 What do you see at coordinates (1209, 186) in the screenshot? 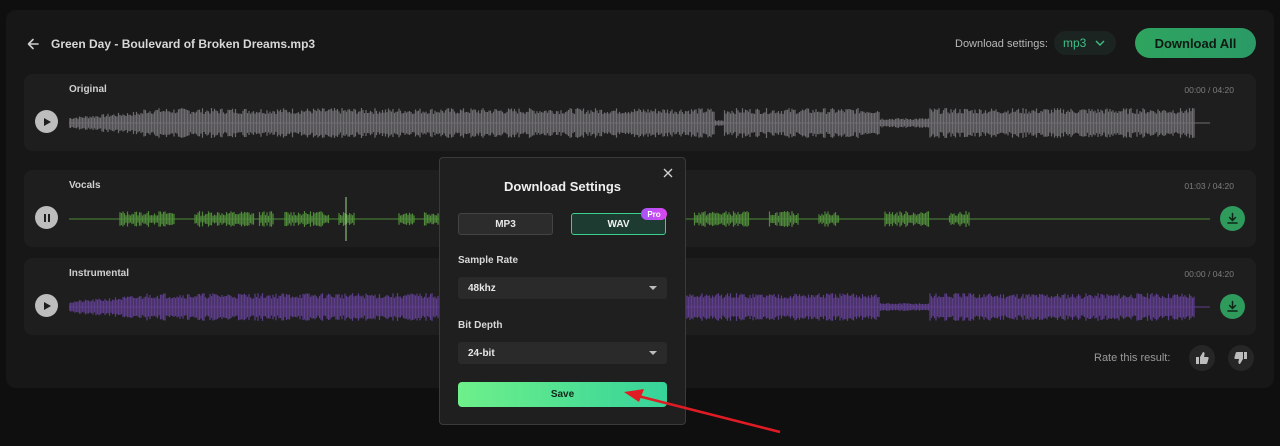
I see `track-time: 01:03 / 04:20` at bounding box center [1209, 186].